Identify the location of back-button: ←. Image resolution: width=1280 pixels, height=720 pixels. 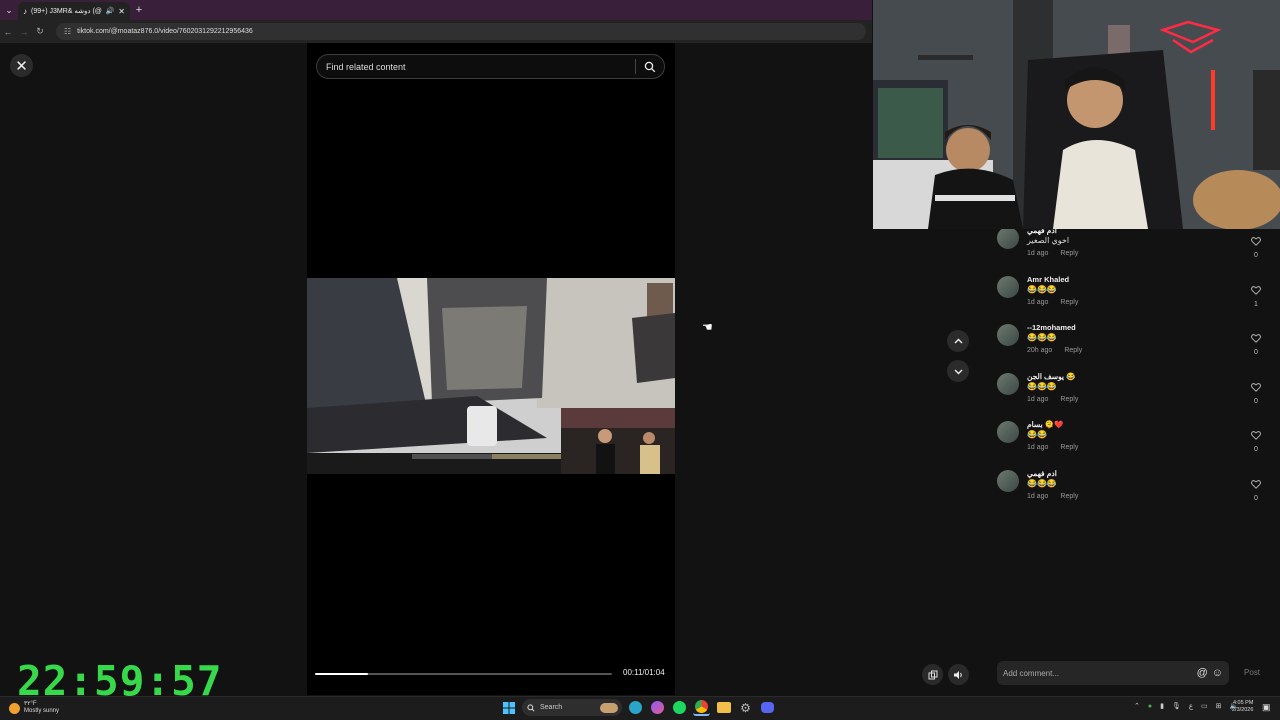
(8, 32).